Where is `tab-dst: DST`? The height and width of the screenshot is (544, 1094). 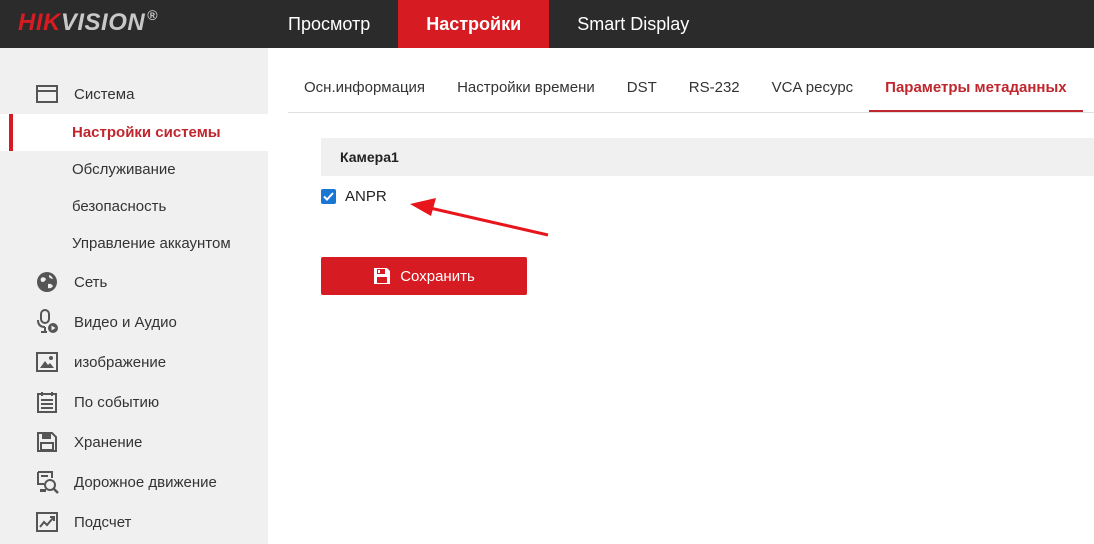 tab-dst: DST is located at coordinates (642, 88).